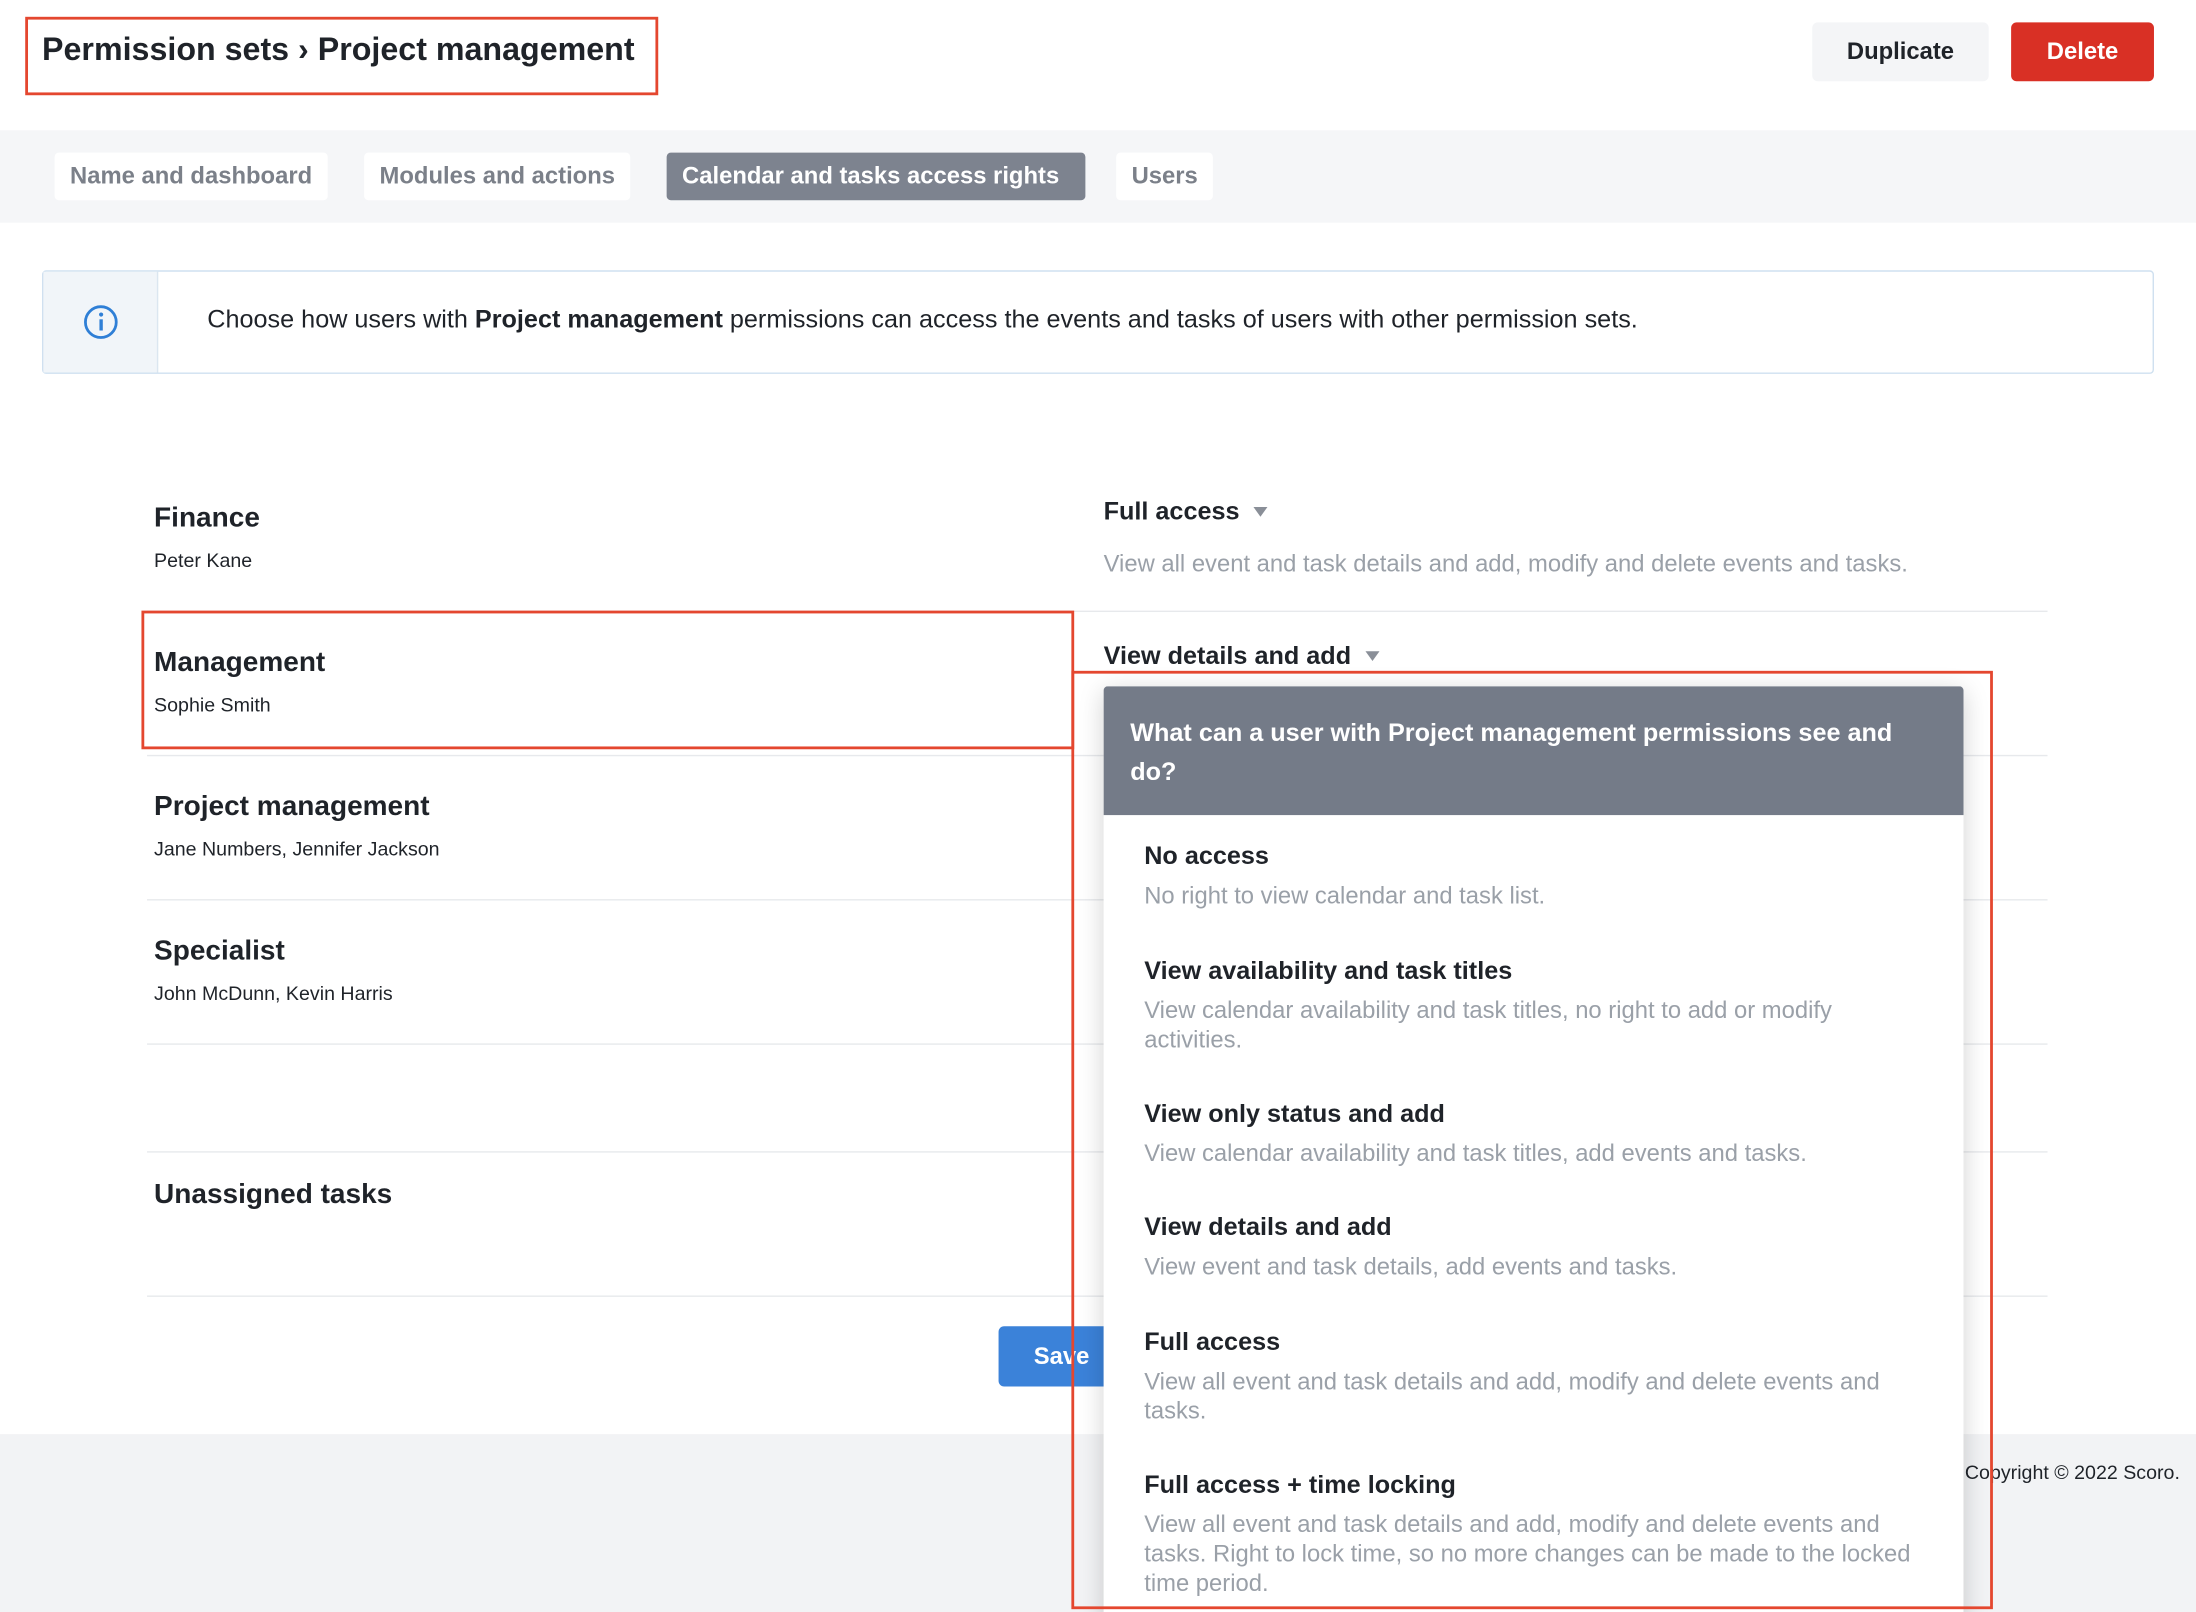 Image resolution: width=2196 pixels, height=1612 pixels. I want to click on tab-modules-and-actions: Modules and actions, so click(497, 176).